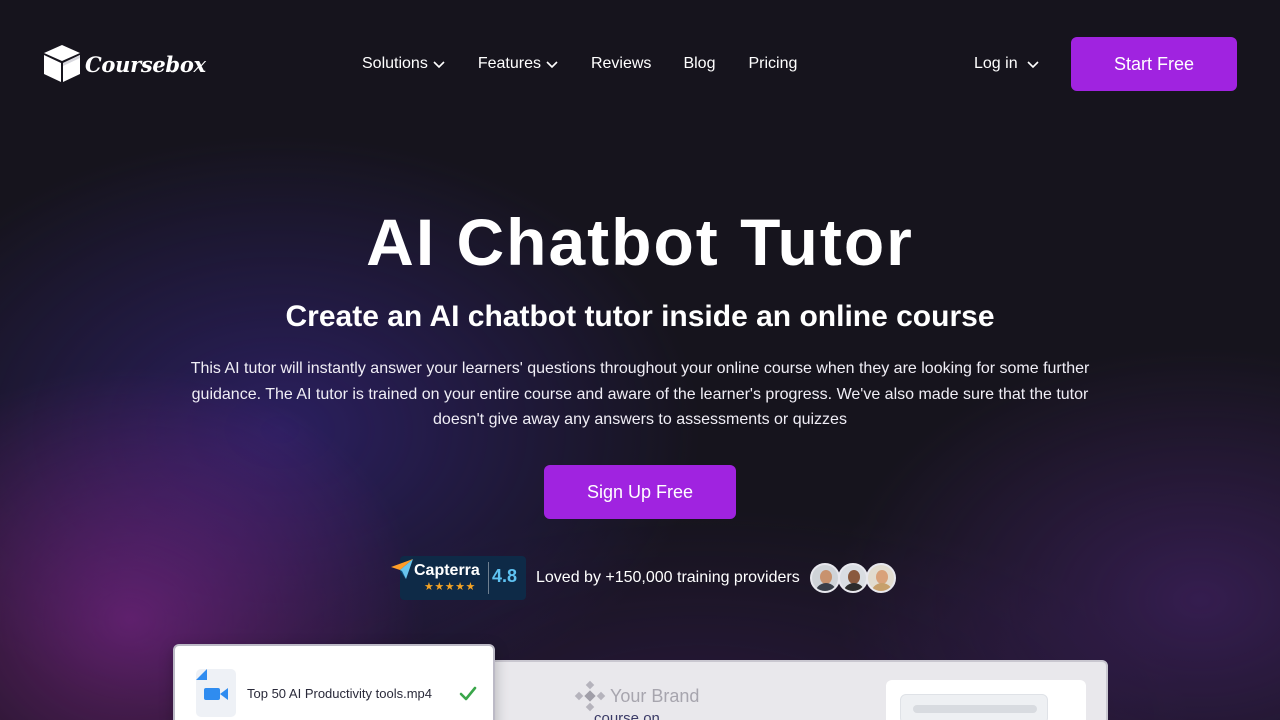 This screenshot has height=720, width=1280. What do you see at coordinates (488, 578) in the screenshot?
I see `capterra-divider` at bounding box center [488, 578].